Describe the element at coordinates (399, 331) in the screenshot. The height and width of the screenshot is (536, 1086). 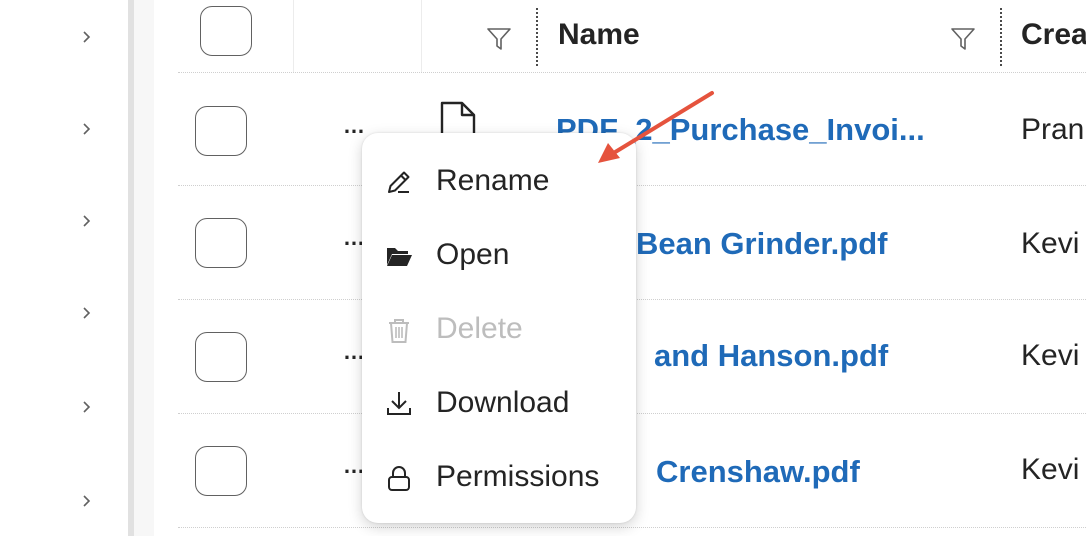
I see `trash-icon` at that location.